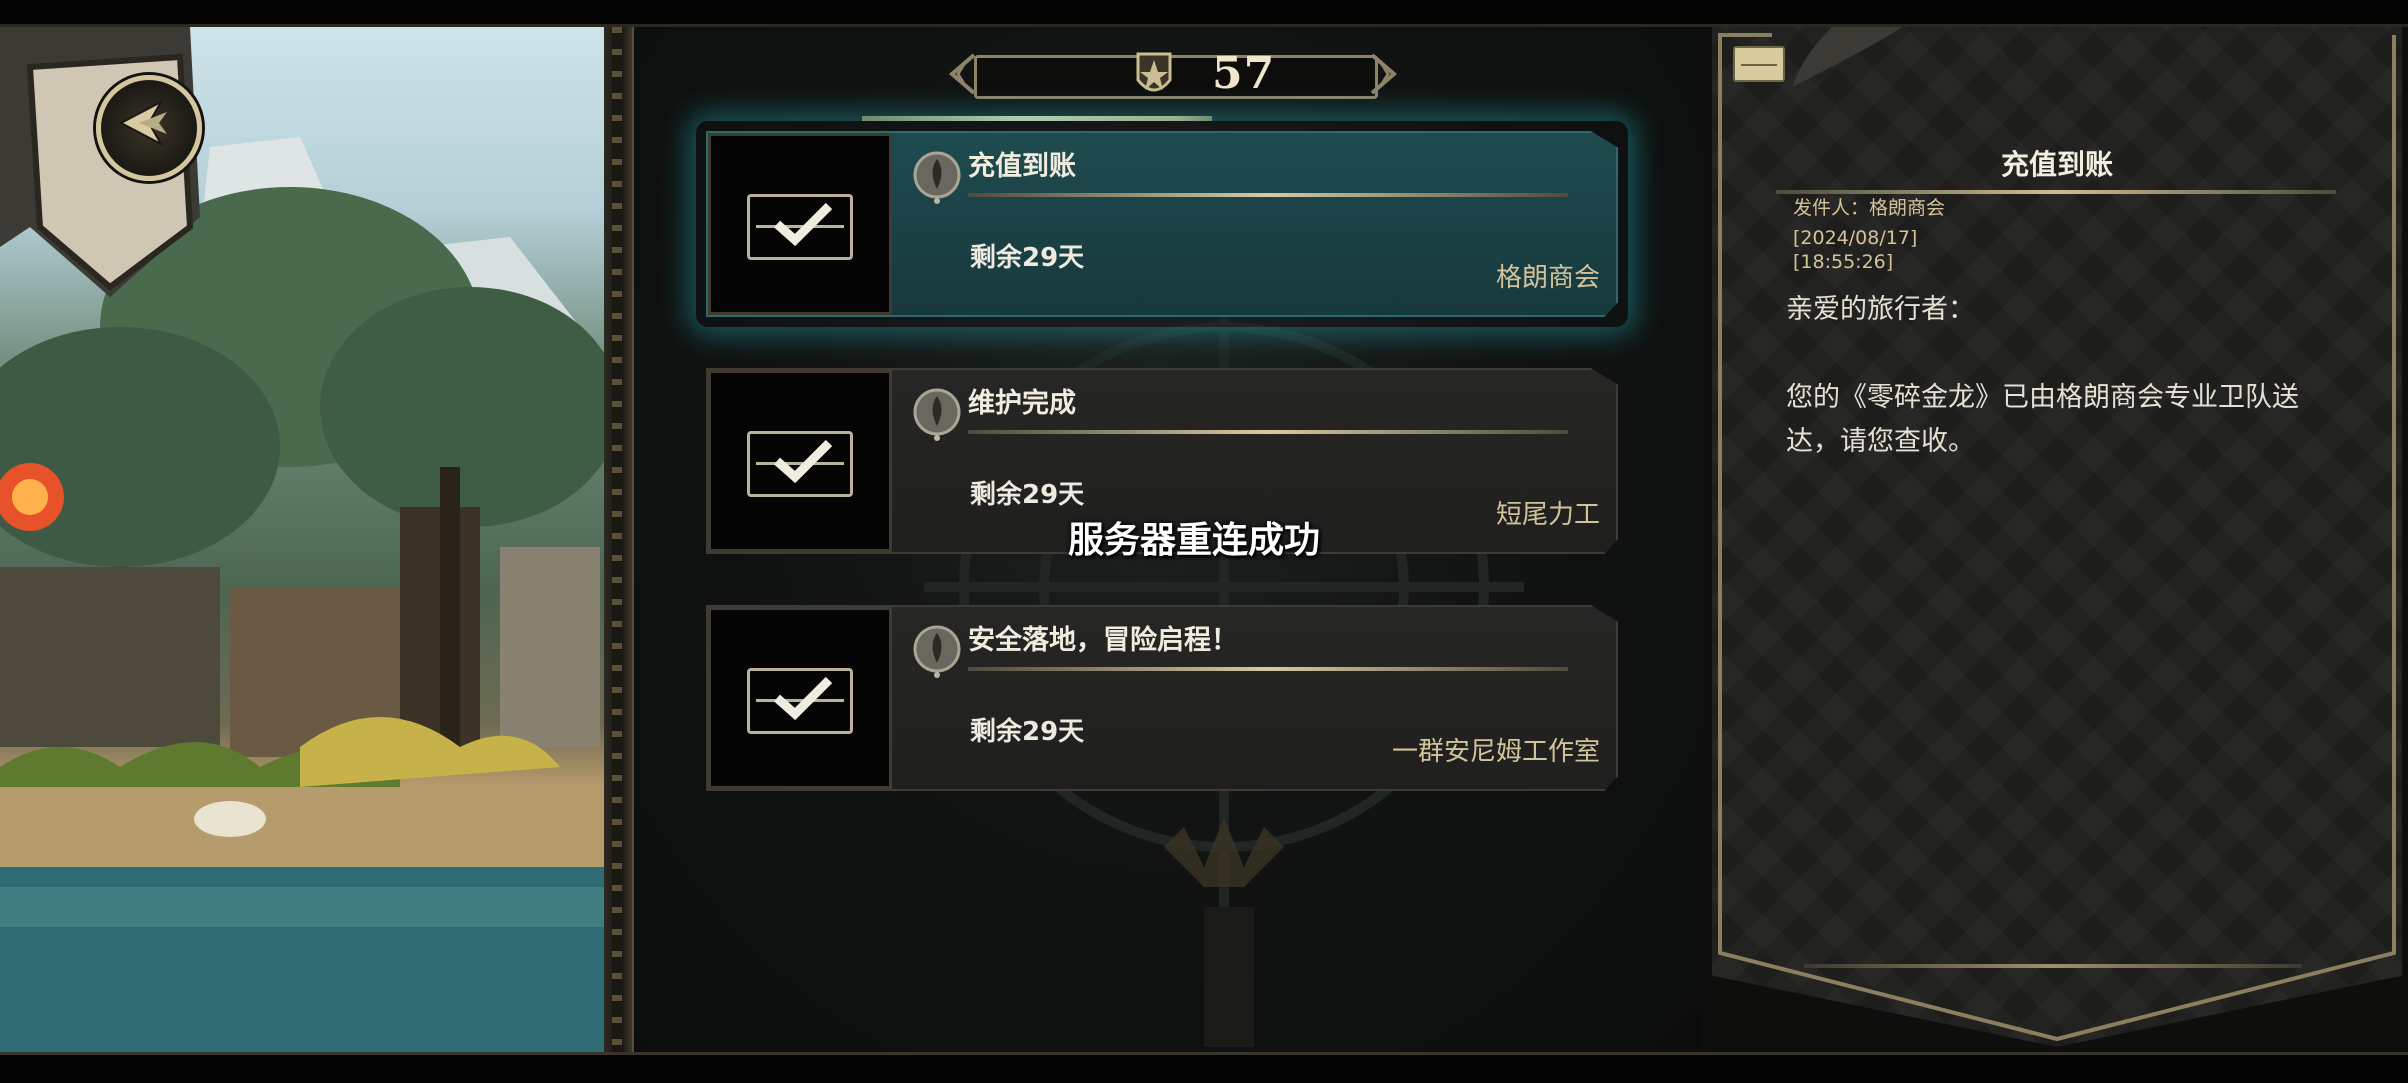  What do you see at coordinates (1154, 72) in the screenshot?
I see `mail-count-icon` at bounding box center [1154, 72].